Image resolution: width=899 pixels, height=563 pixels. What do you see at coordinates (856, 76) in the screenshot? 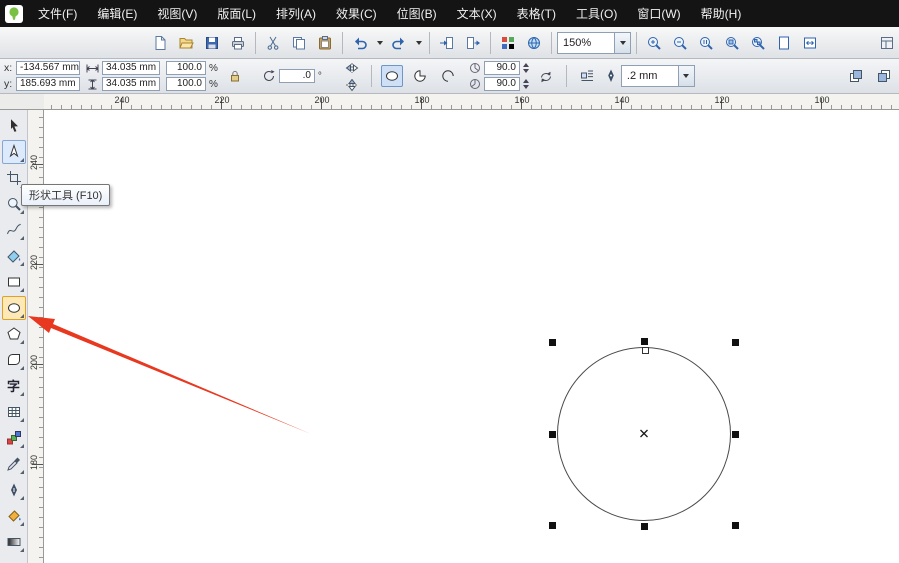
I see `to-front-button` at bounding box center [856, 76].